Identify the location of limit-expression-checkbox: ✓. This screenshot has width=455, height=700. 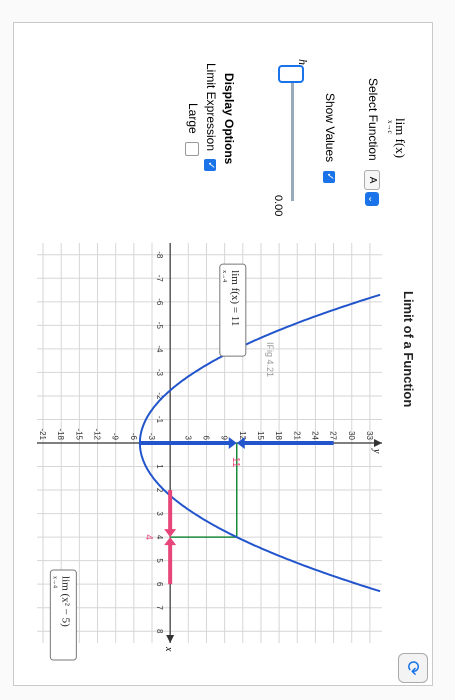
(210, 165).